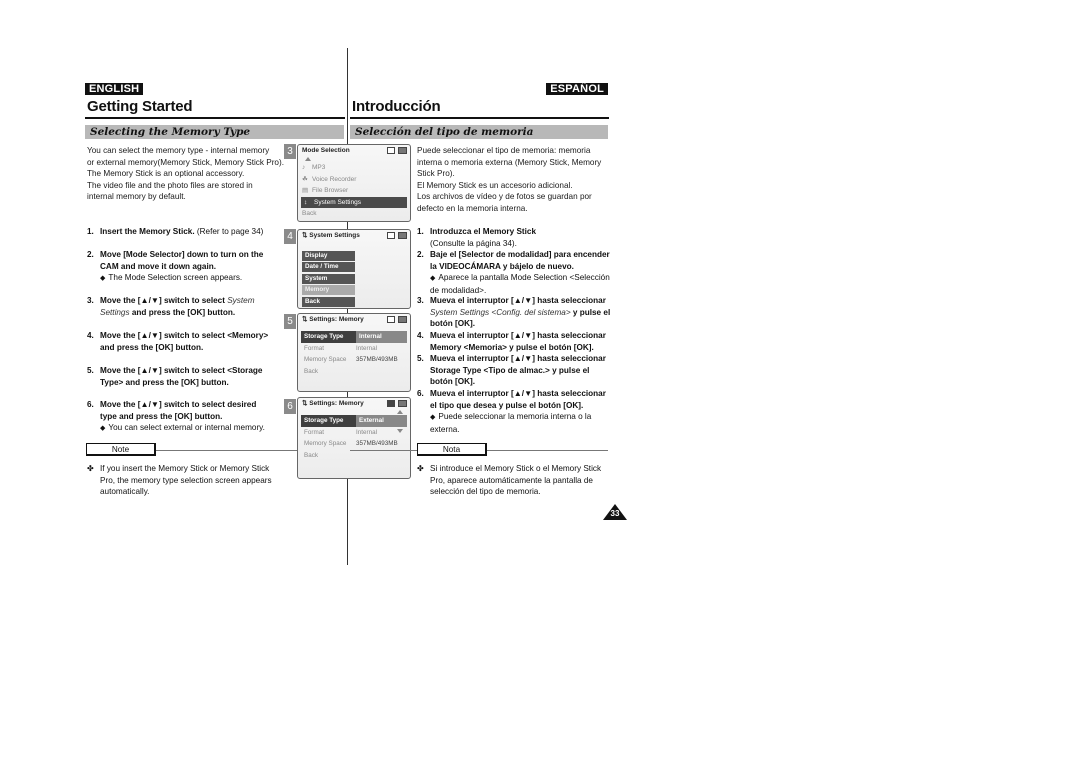 The image size is (1080, 763). I want to click on step-italic-term: System Settings <Config. del sistema>, so click(500, 312).